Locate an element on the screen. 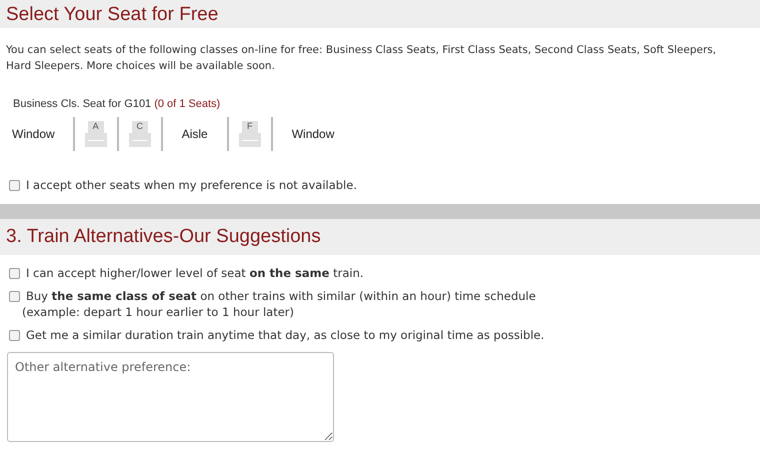  seat-letter: F is located at coordinates (250, 126).